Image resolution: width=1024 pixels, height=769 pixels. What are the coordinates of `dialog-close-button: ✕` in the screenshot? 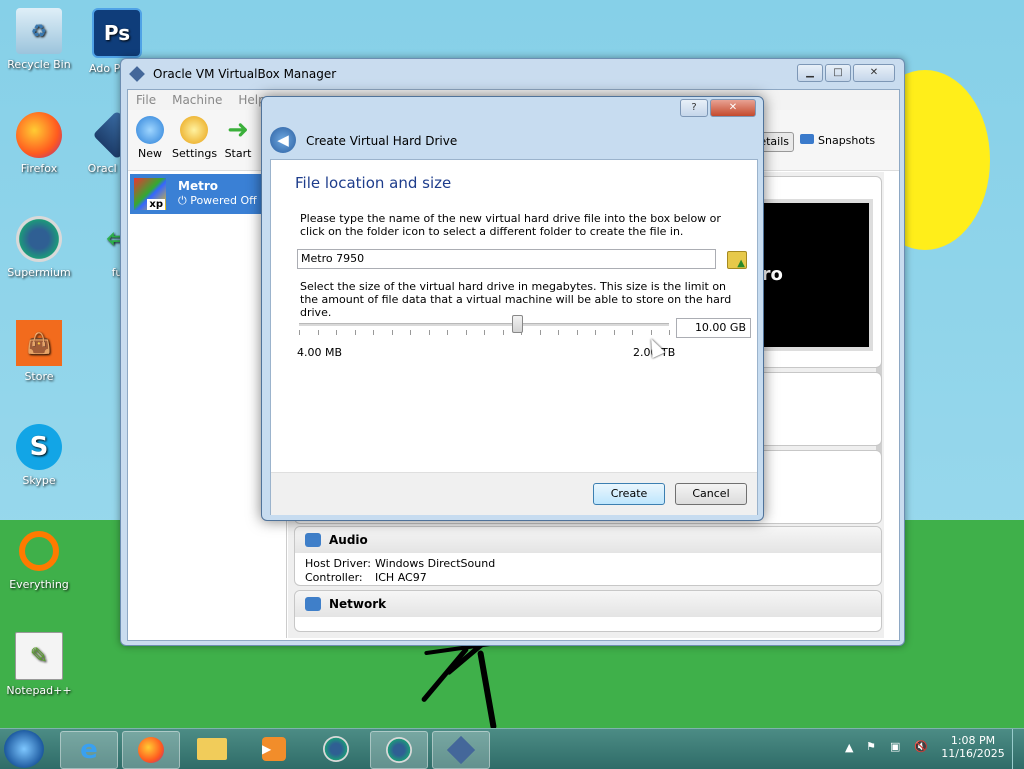 It's located at (733, 108).